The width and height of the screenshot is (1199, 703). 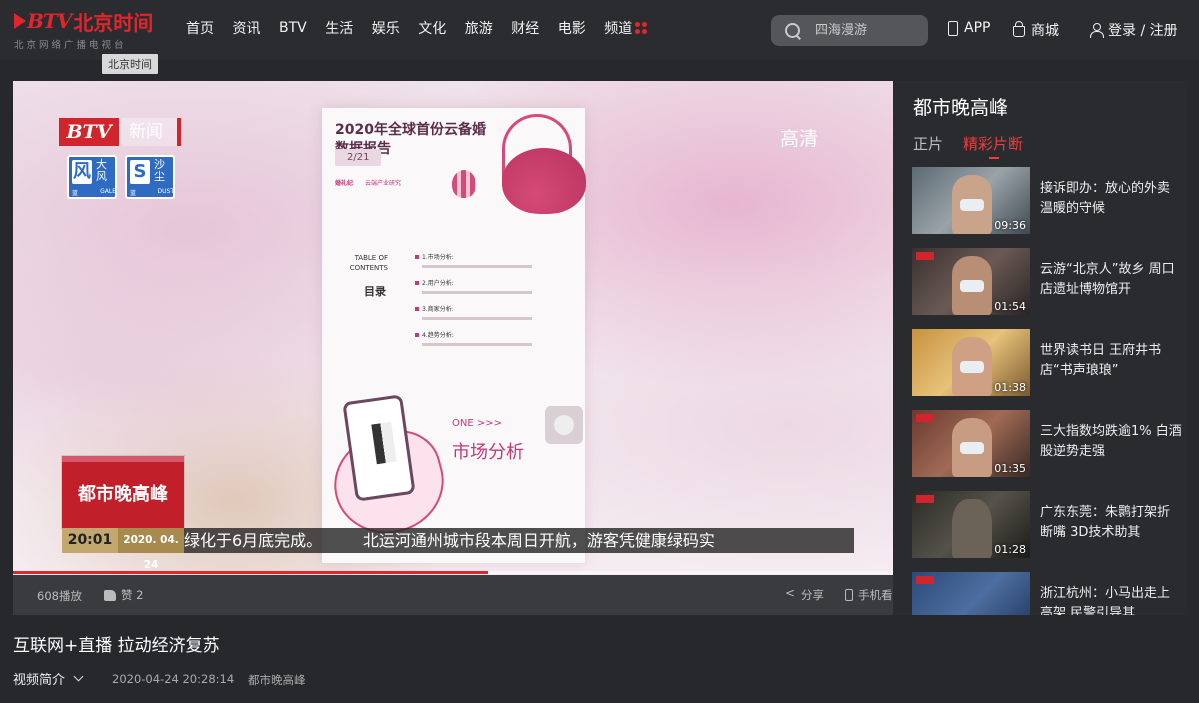 I want to click on login-link: 登录 / 注册, so click(x=1134, y=30).